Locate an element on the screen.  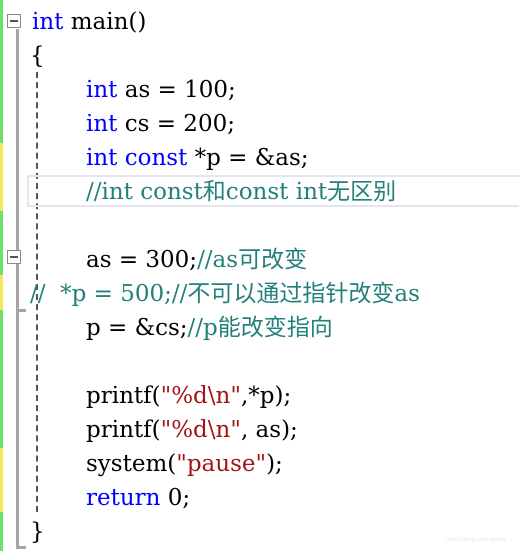
keyword-token: const is located at coordinates (156, 158).